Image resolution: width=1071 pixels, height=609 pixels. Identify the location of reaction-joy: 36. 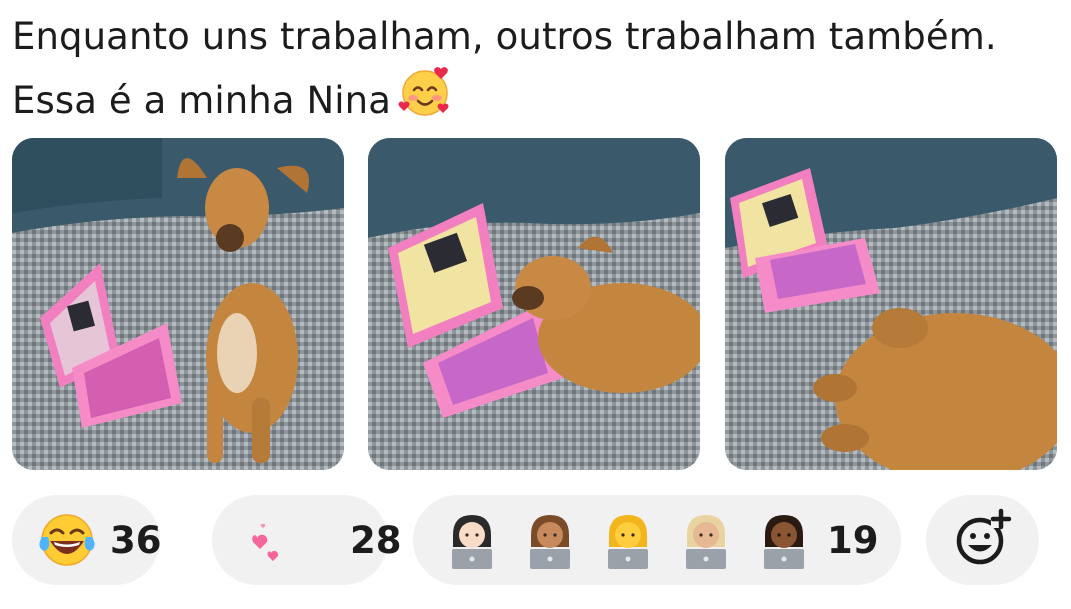
(87, 540).